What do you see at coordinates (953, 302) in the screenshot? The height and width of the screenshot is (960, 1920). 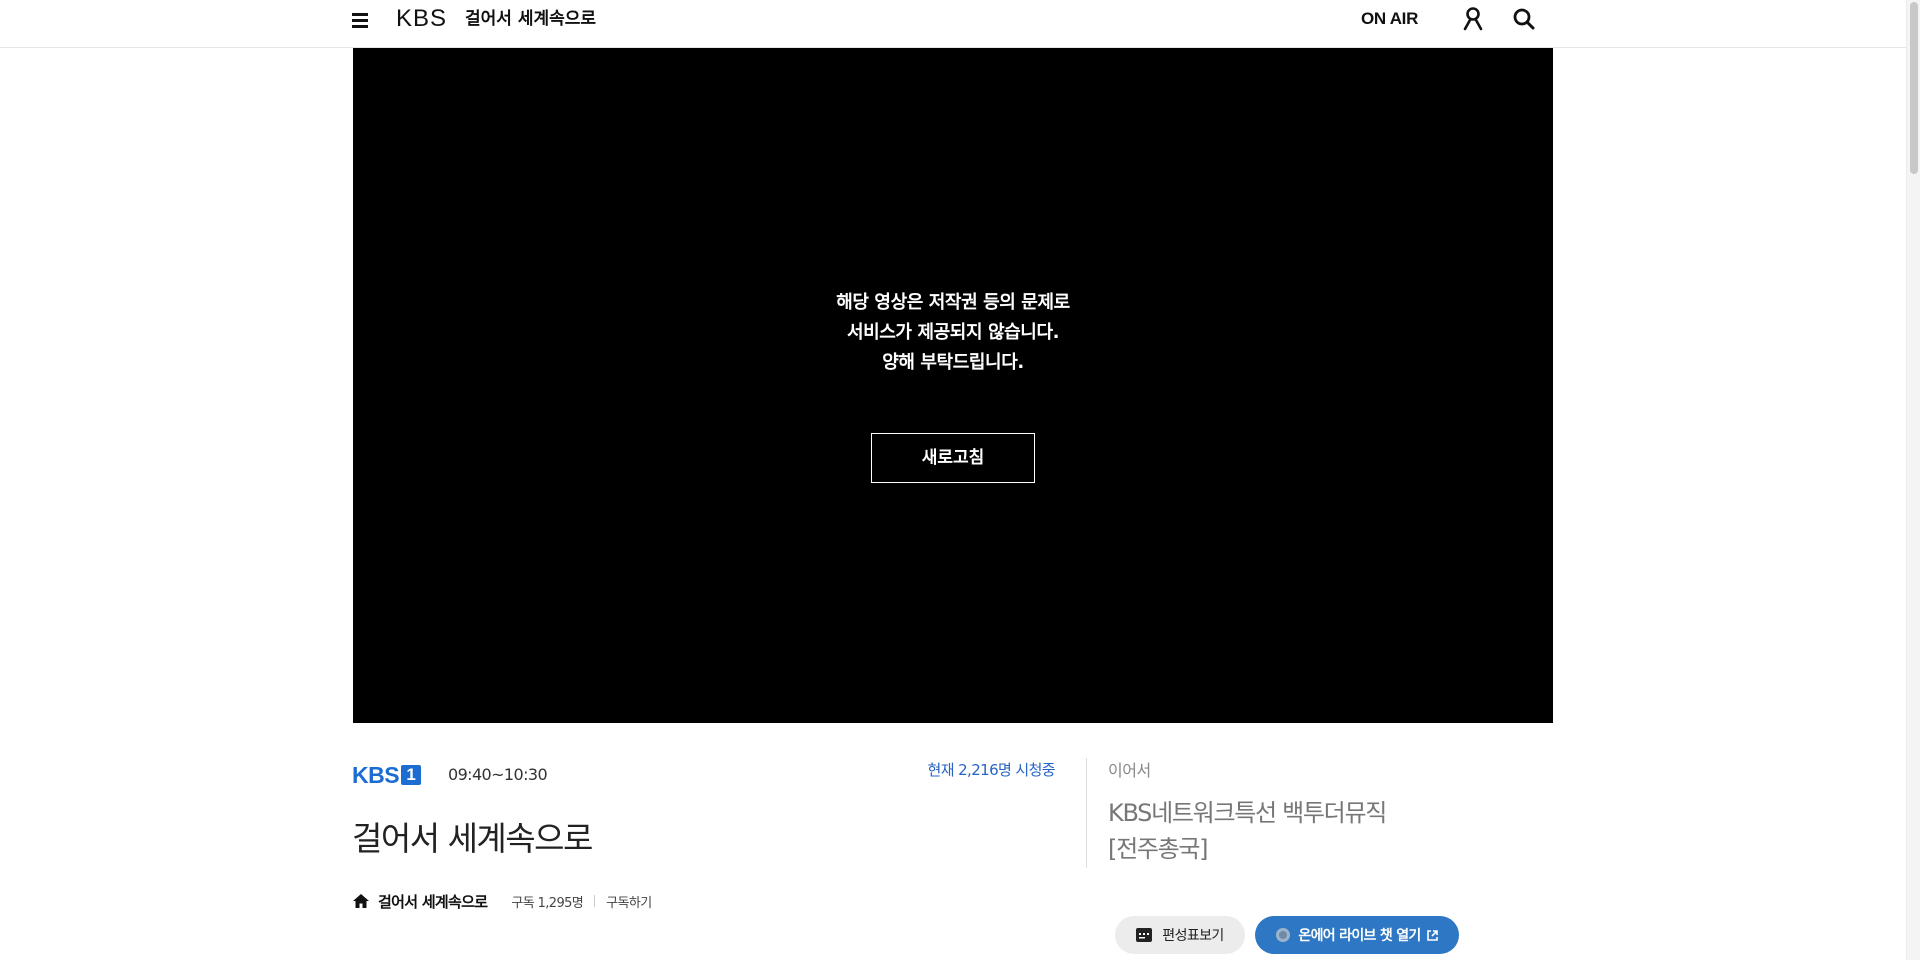 I see `player-message-line: 해당 영상은 저작권 등의 문제로` at bounding box center [953, 302].